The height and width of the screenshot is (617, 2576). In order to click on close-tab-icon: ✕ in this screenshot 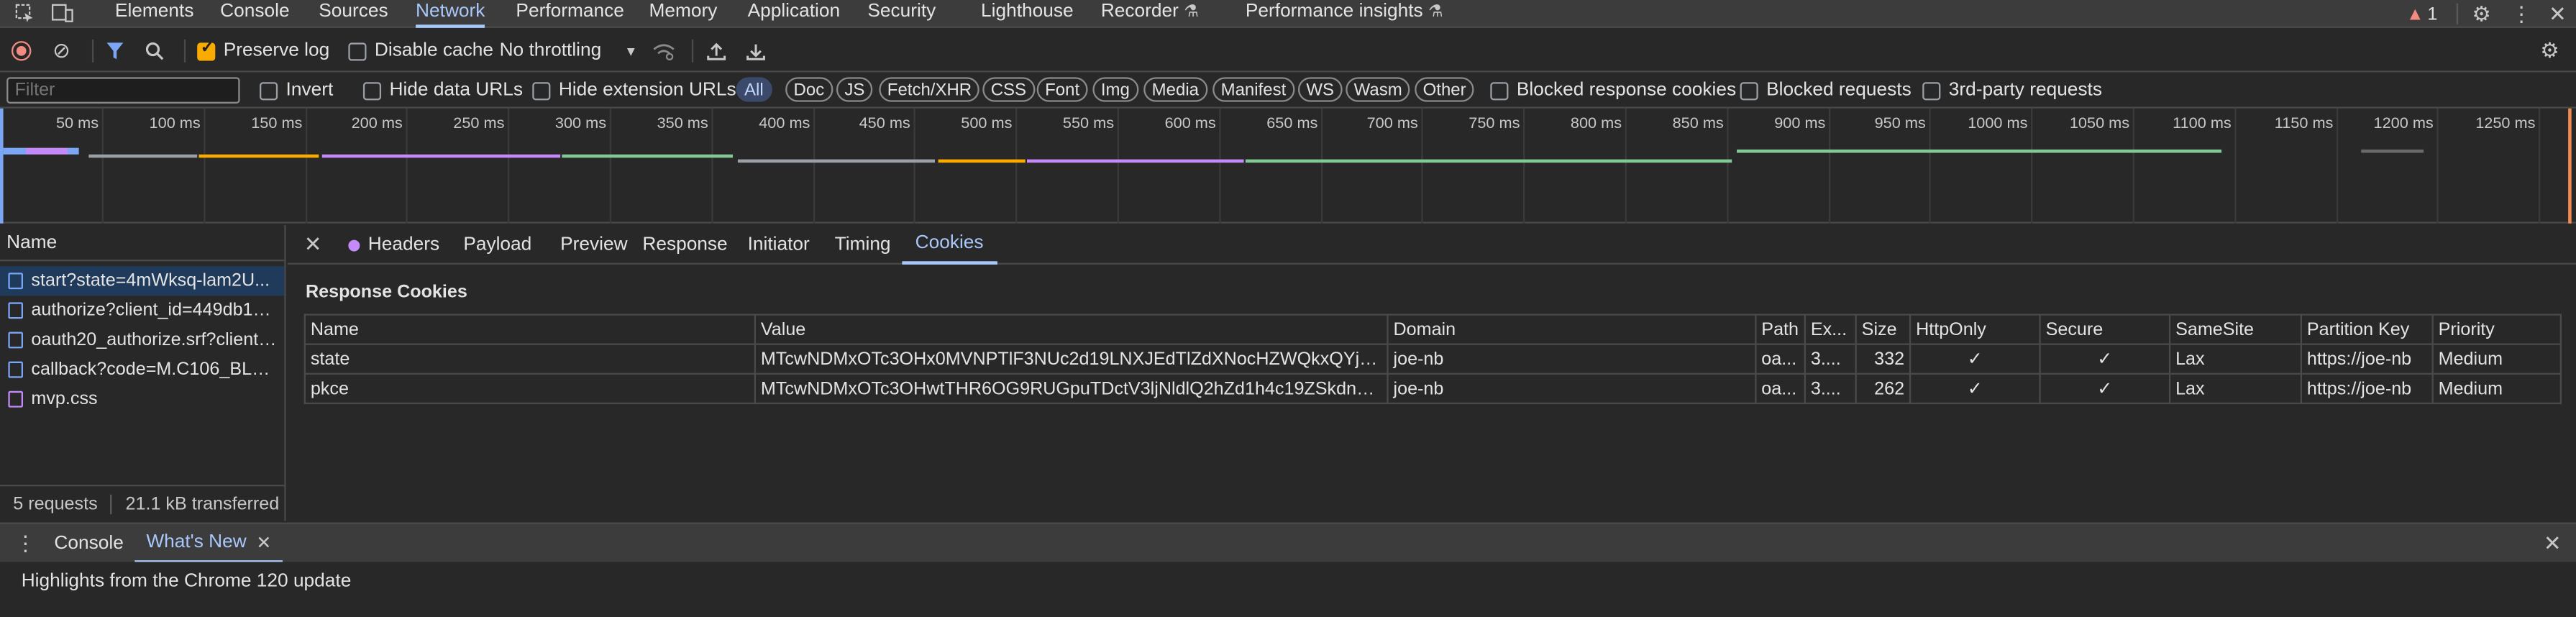, I will do `click(263, 541)`.